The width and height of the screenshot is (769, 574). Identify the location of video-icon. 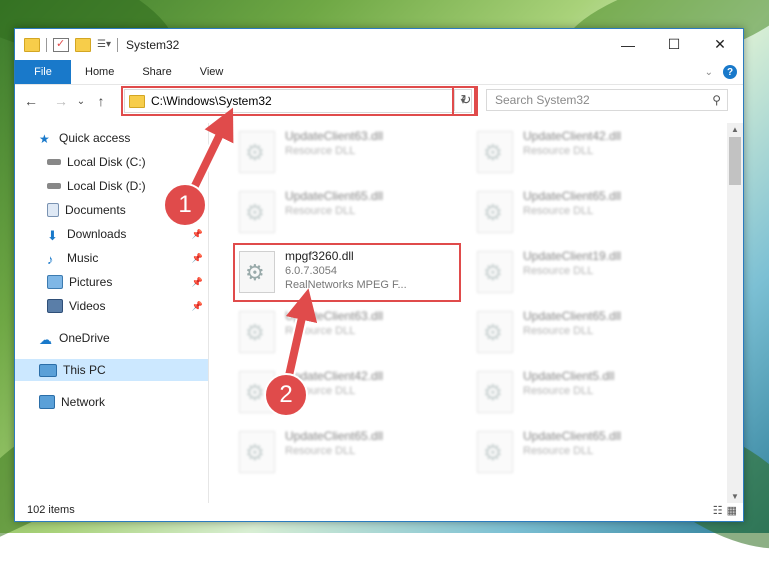
(55, 306).